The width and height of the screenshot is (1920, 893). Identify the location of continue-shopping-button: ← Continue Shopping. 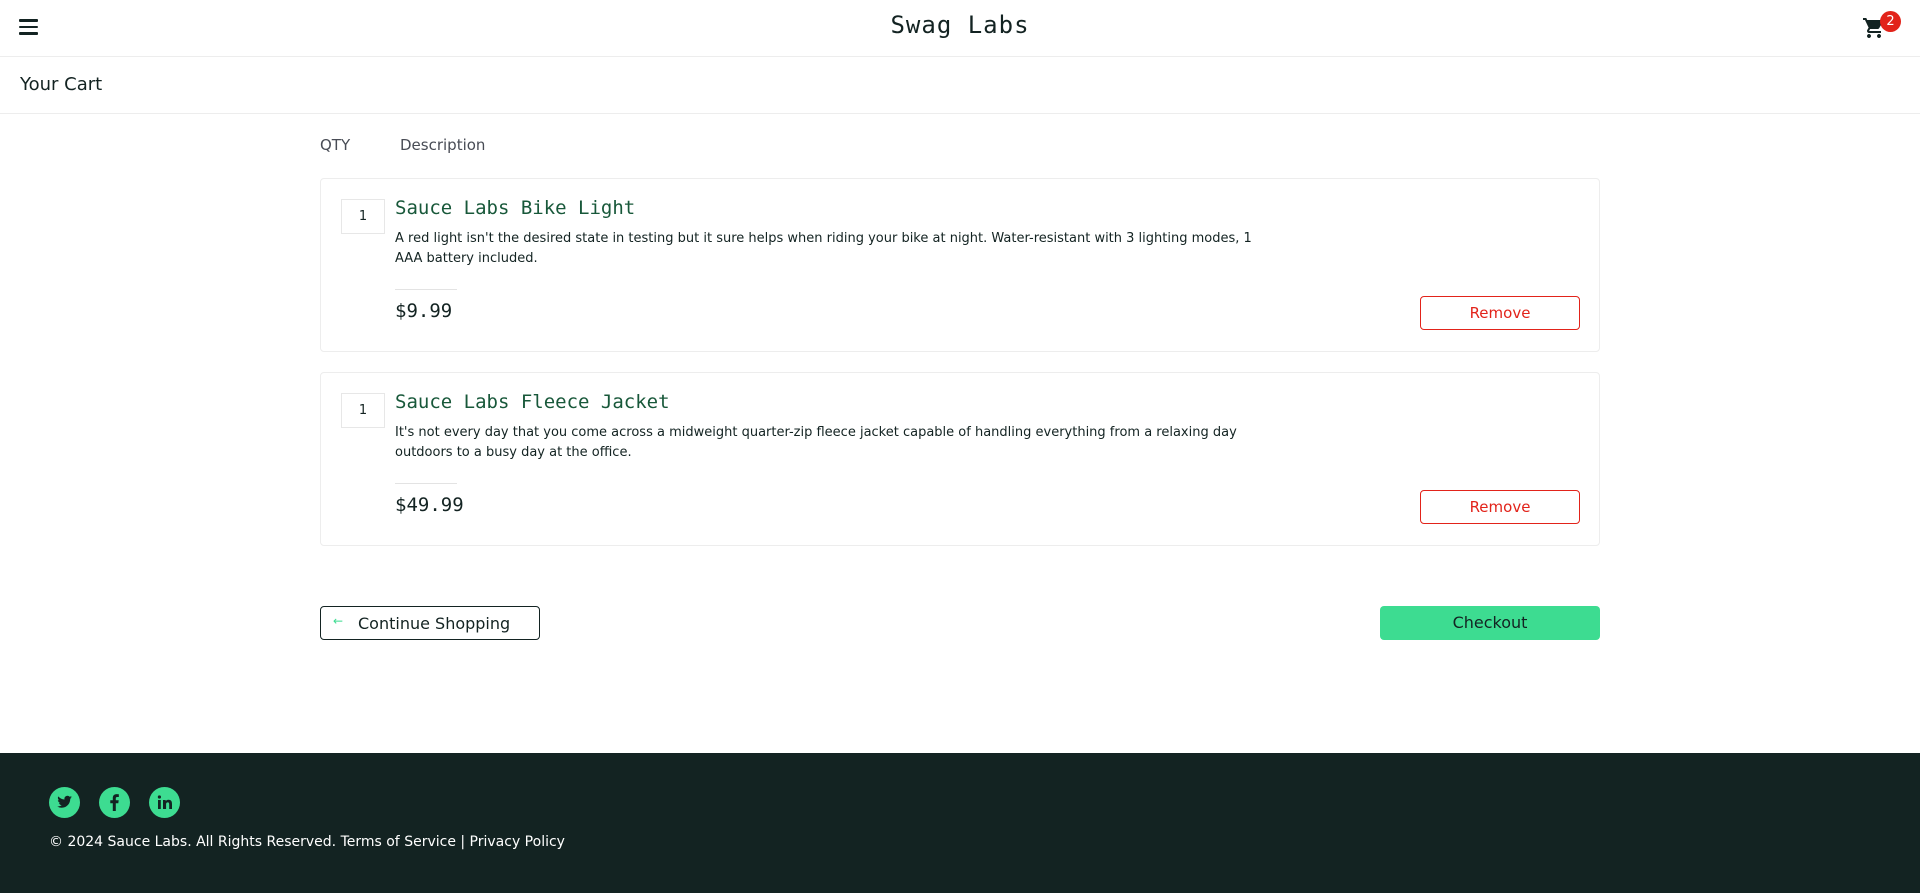
(430, 623).